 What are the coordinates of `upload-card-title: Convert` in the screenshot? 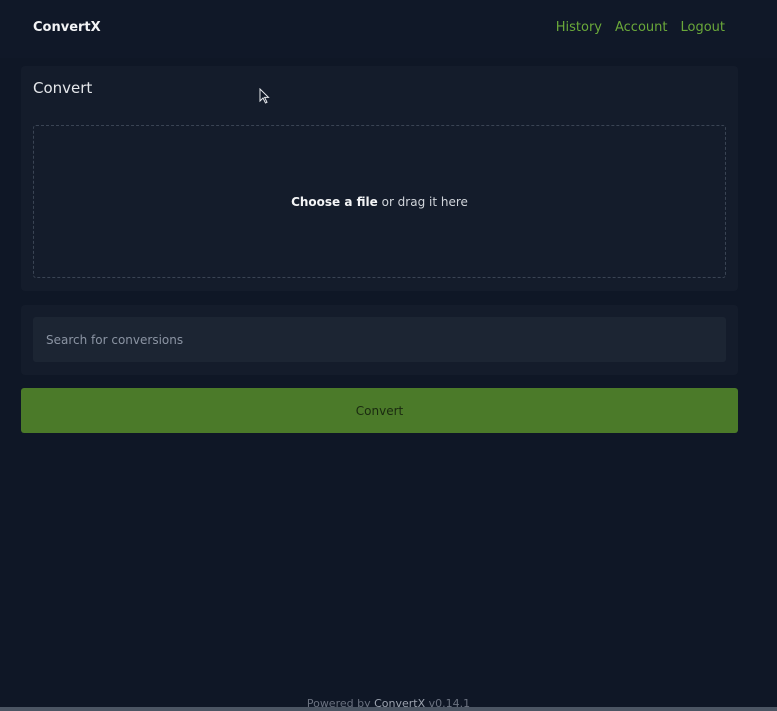 It's located at (63, 88).